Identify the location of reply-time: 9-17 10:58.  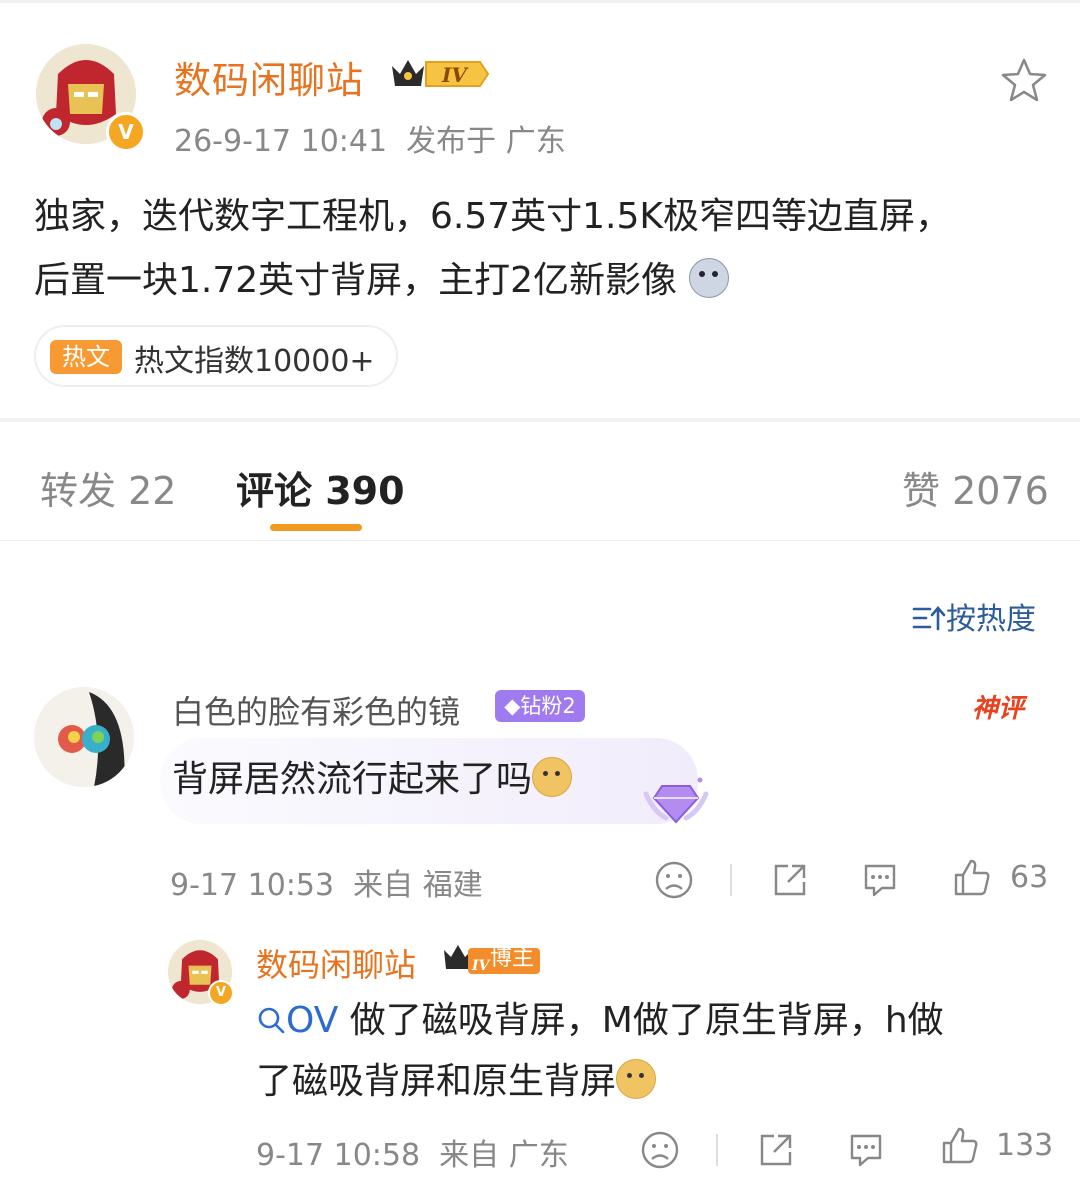
(338, 1155).